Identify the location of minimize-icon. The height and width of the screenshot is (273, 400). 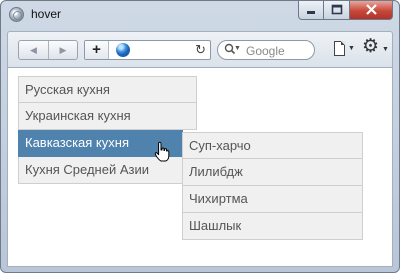
(311, 12).